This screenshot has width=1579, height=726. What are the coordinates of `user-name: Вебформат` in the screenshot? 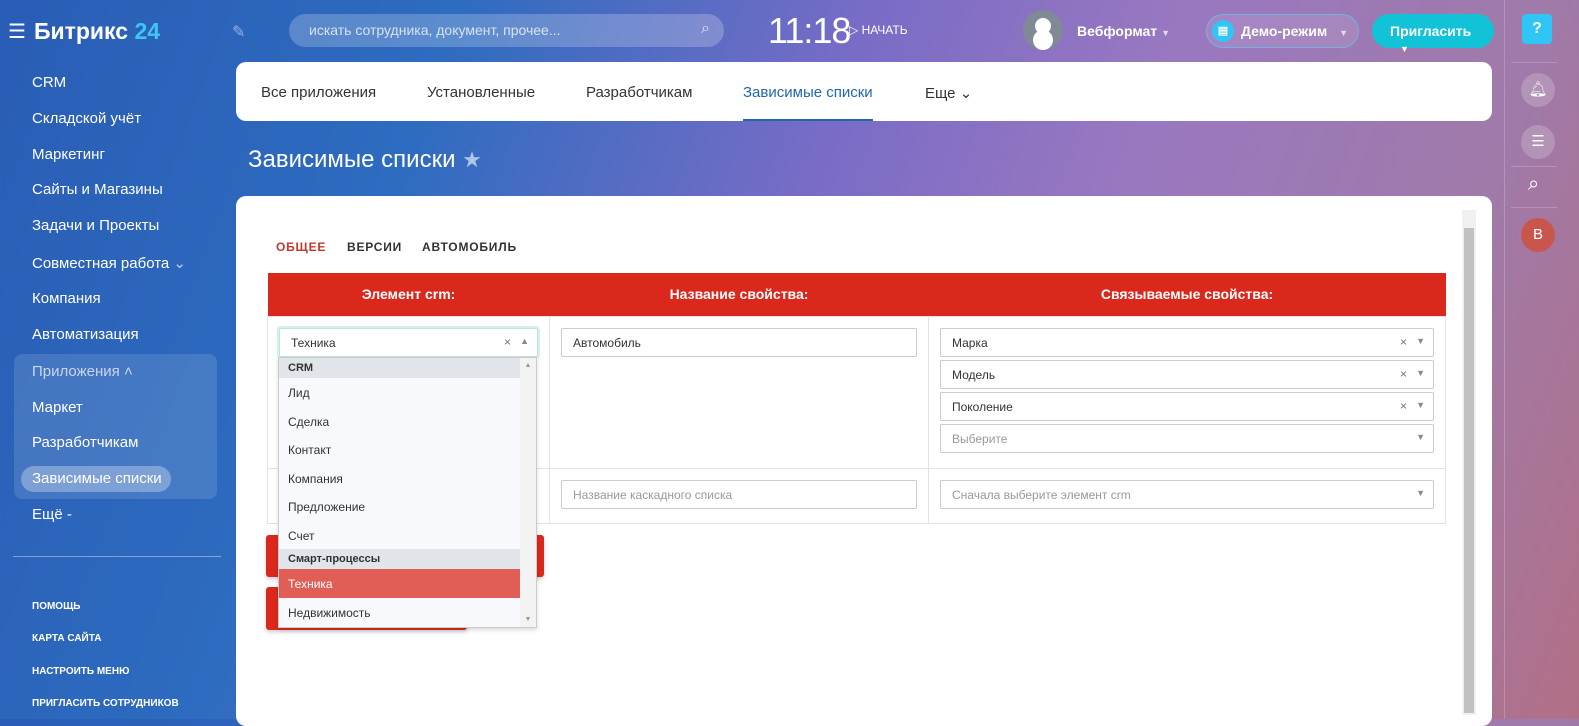 It's located at (1117, 31).